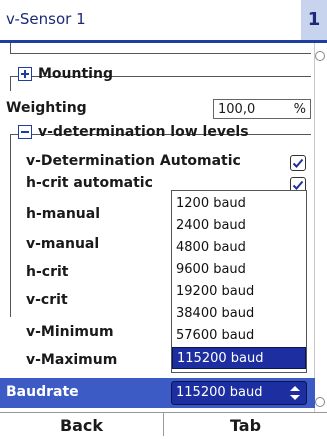 This screenshot has width=327, height=439. Describe the element at coordinates (299, 109) in the screenshot. I see `weighting-unit: %` at that location.